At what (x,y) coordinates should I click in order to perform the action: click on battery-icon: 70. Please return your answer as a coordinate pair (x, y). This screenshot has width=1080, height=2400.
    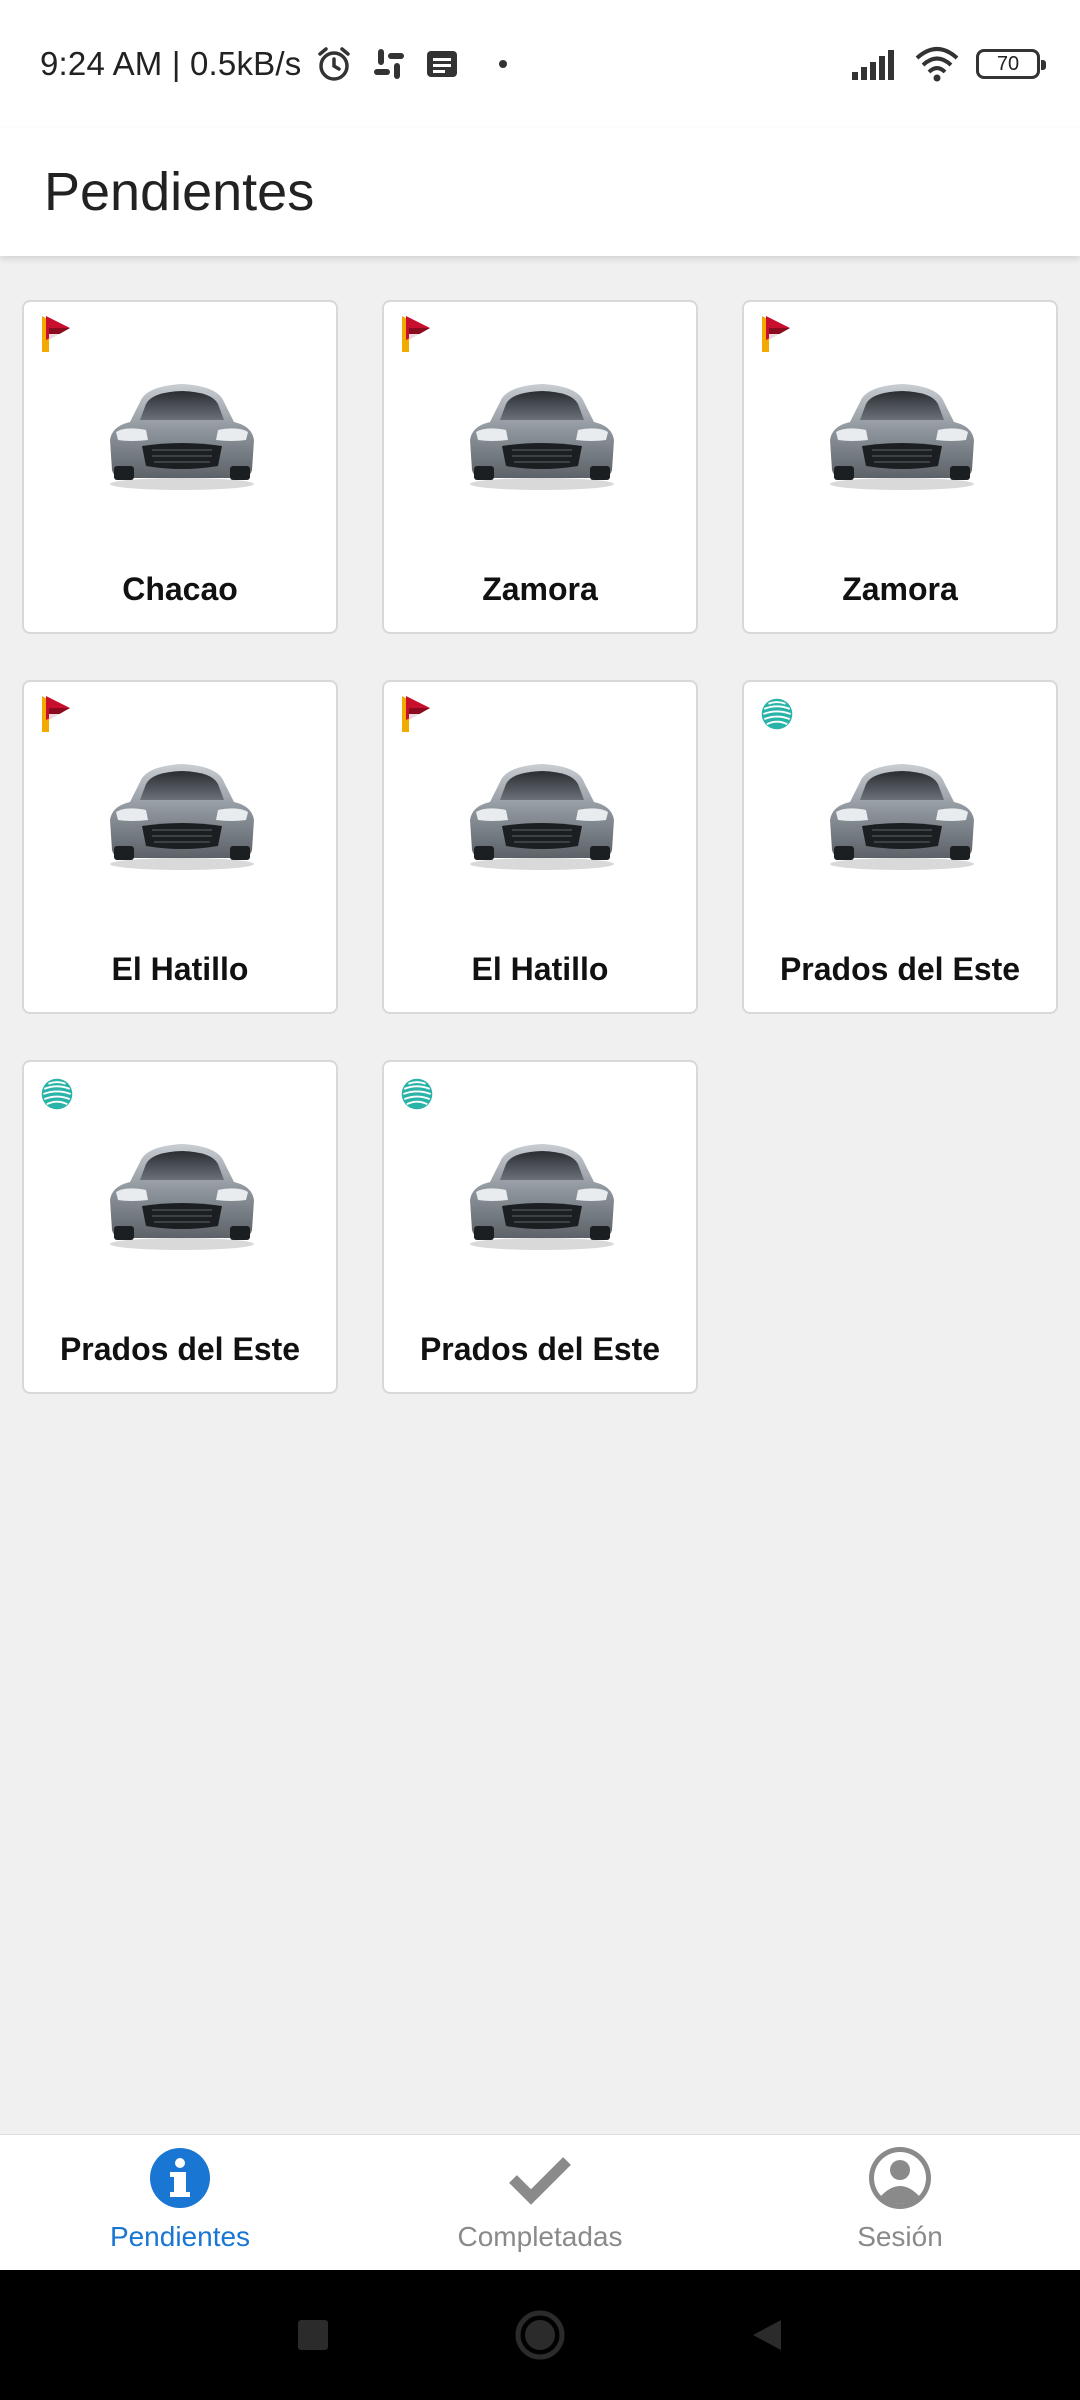
    Looking at the image, I should click on (1011, 64).